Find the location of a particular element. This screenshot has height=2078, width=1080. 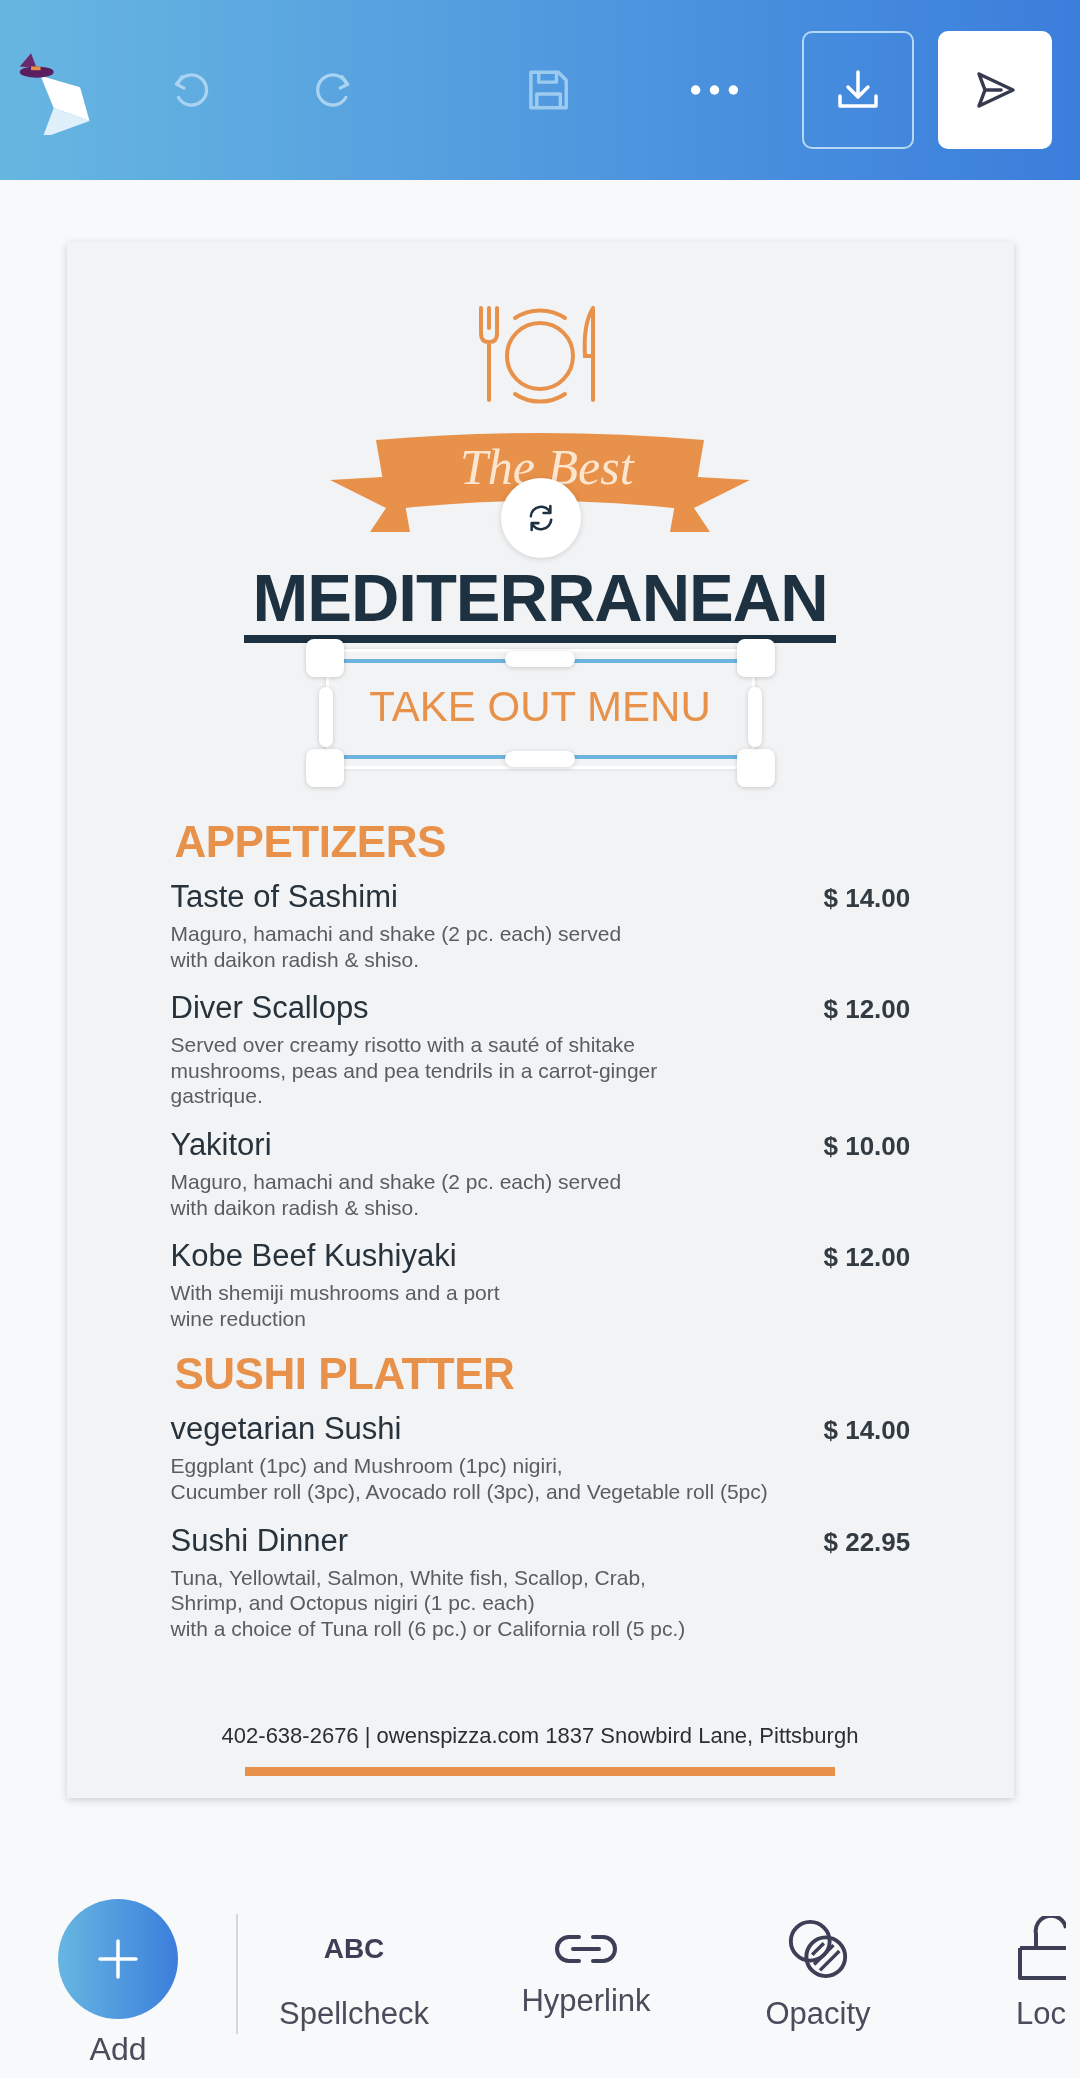

item-description: Served over creamy risotto with a sauté of shitake mushrooms, peas and pea tendrils in a carrot-ginger gastrique. is located at coordinates (414, 1071).